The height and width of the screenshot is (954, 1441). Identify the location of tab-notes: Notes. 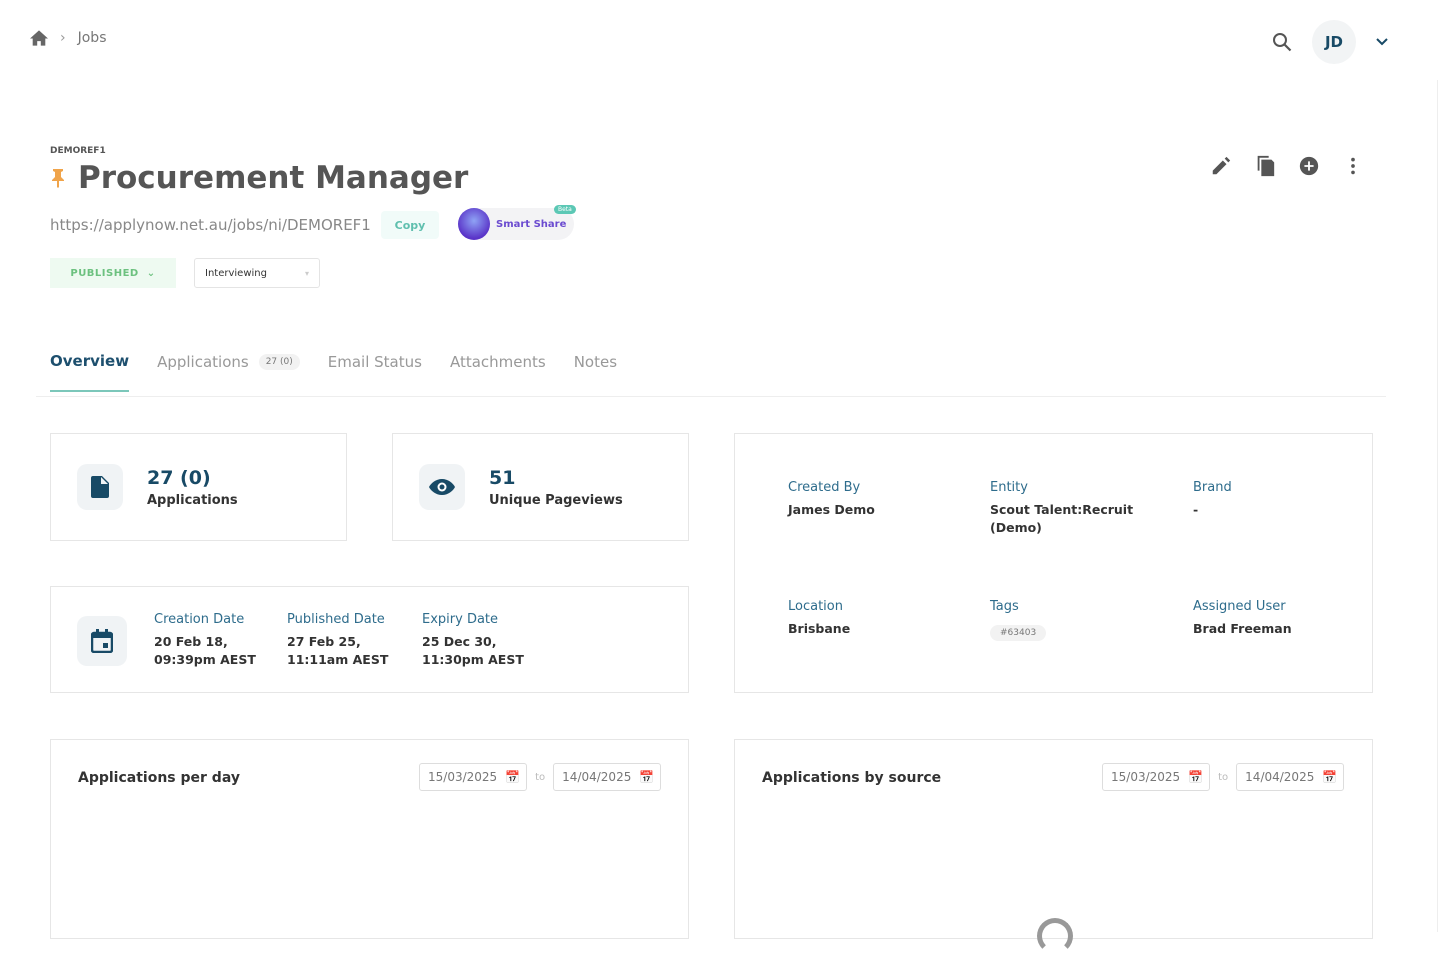
(595, 372).